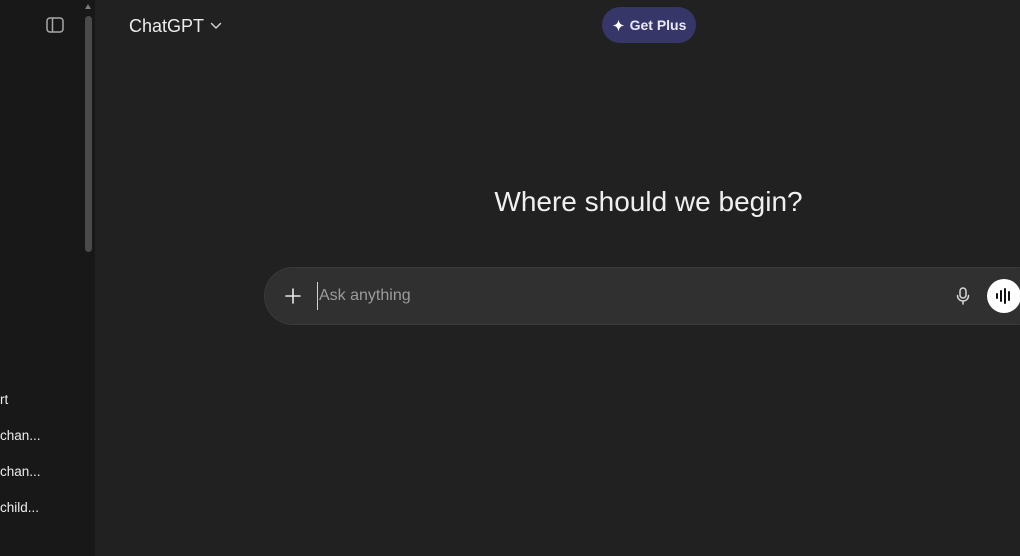 This screenshot has width=1020, height=556. I want to click on get-plus-button: Get Plus, so click(649, 25).